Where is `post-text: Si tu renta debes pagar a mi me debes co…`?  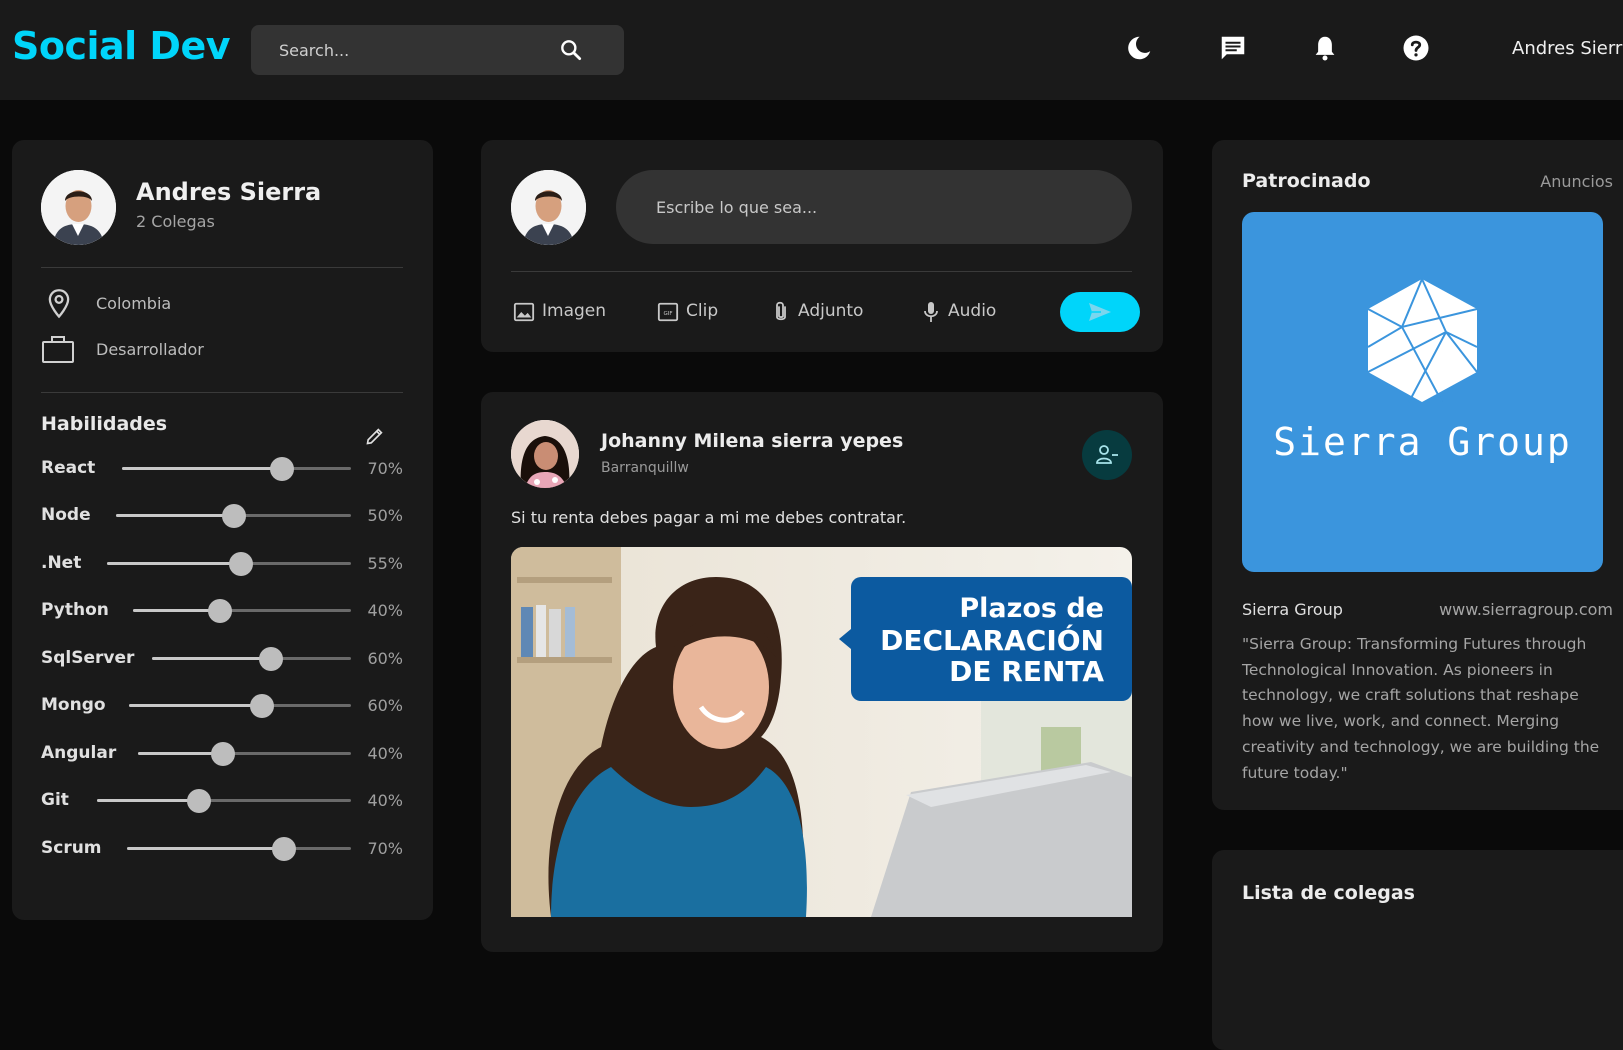
post-text: Si tu renta debes pagar a mi me debes co… is located at coordinates (709, 517).